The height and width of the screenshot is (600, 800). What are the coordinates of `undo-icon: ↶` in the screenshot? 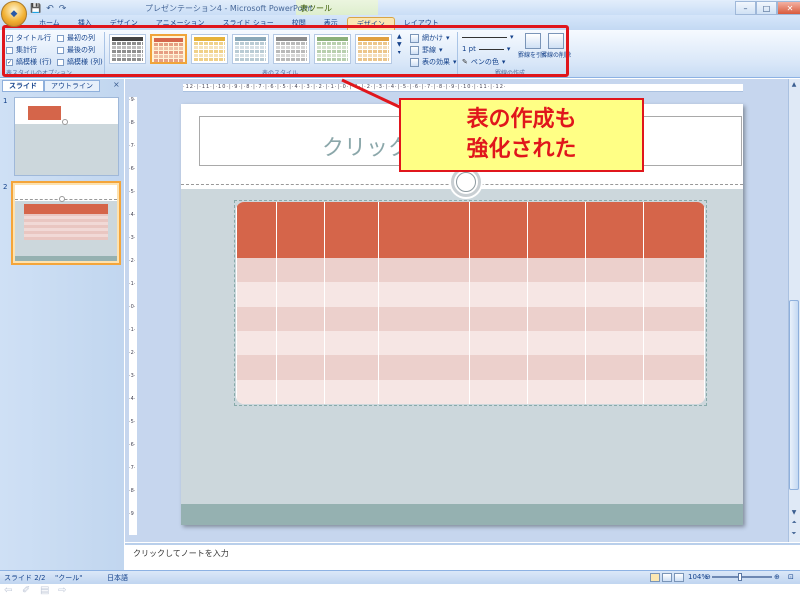 It's located at (50, 9).